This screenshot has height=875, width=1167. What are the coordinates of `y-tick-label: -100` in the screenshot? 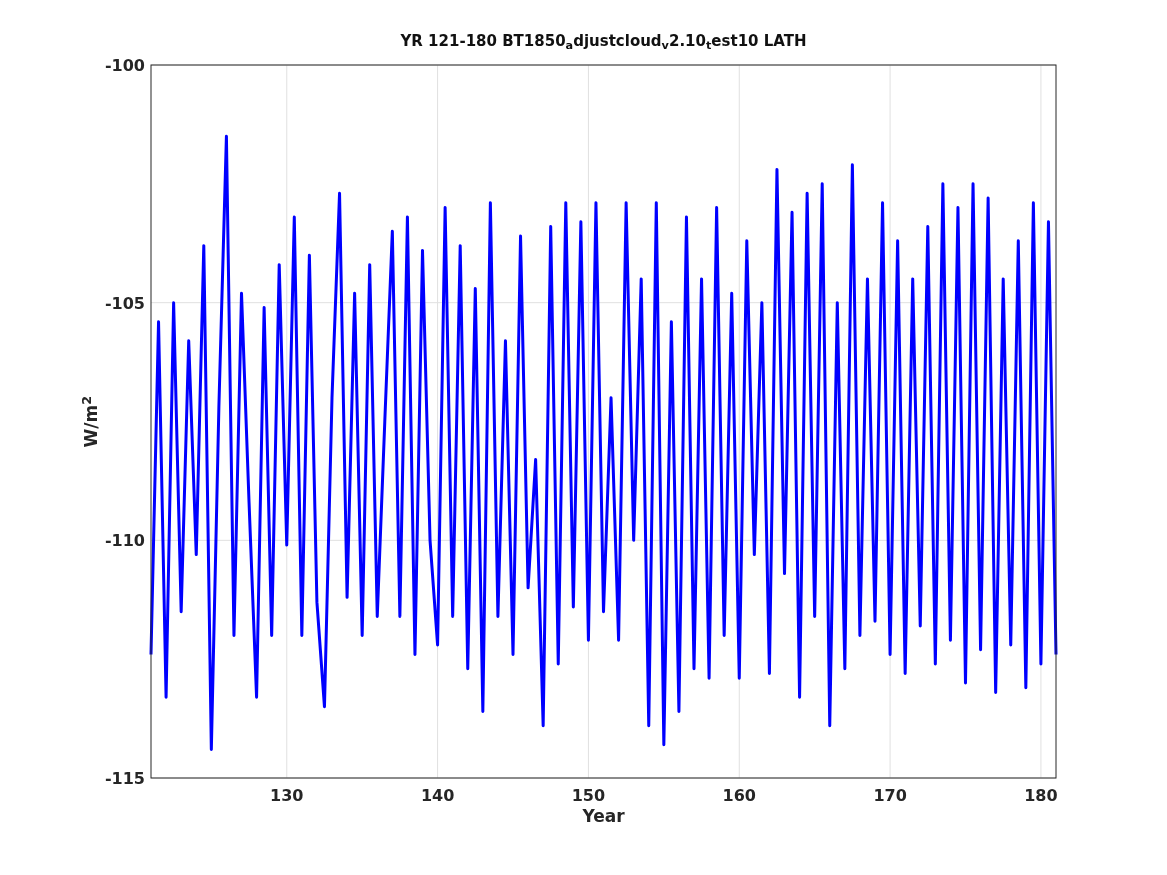 It's located at (124, 65).